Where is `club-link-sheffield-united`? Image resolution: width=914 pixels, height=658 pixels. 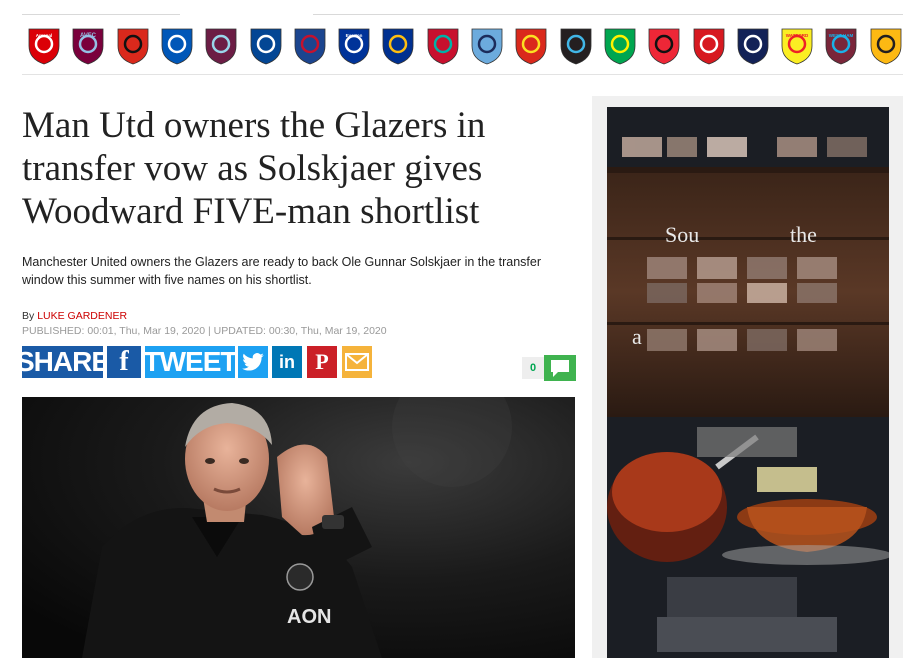
club-link-sheffield-united is located at coordinates (664, 46).